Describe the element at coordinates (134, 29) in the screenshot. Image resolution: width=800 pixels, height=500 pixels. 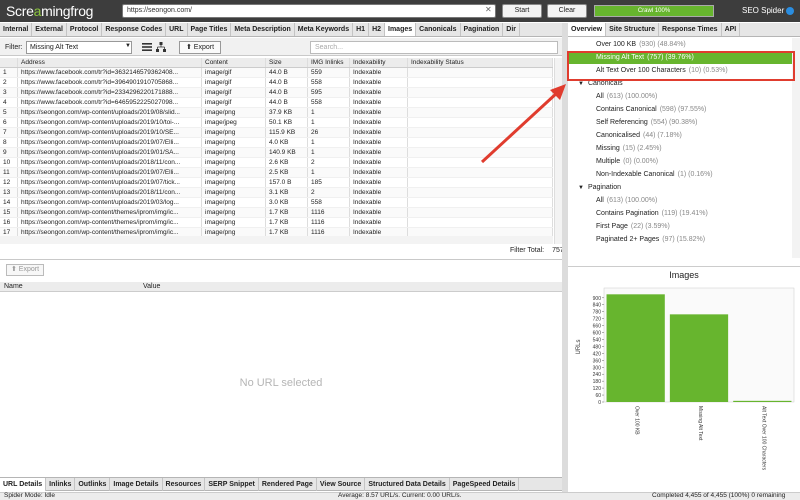
I see `tab-response-codes: Response Codes` at that location.